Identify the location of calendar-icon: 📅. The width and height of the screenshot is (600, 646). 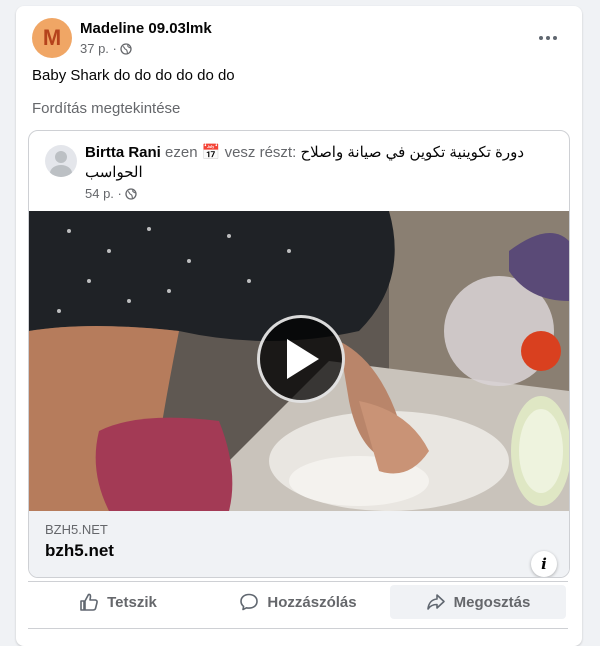
(211, 152).